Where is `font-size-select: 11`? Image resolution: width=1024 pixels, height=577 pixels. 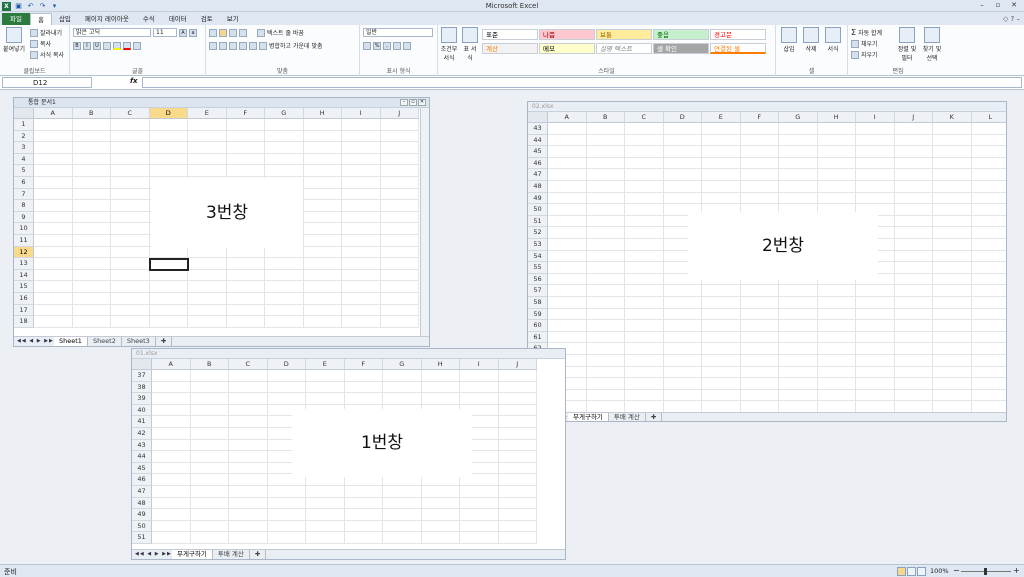 font-size-select: 11 is located at coordinates (165, 32).